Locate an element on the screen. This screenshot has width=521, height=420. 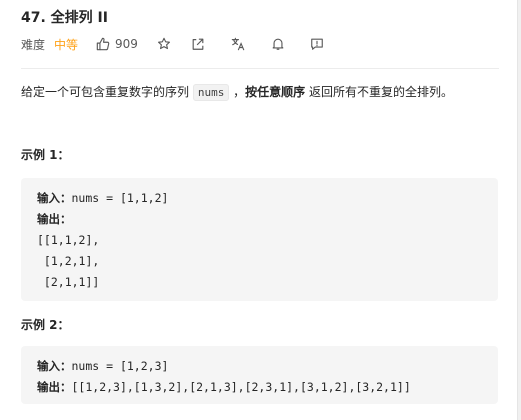
problem-description: 给定一个可包含重复数字的序列 nums ，按任意顺序 返回所有不重复的全排列。 is located at coordinates (237, 92).